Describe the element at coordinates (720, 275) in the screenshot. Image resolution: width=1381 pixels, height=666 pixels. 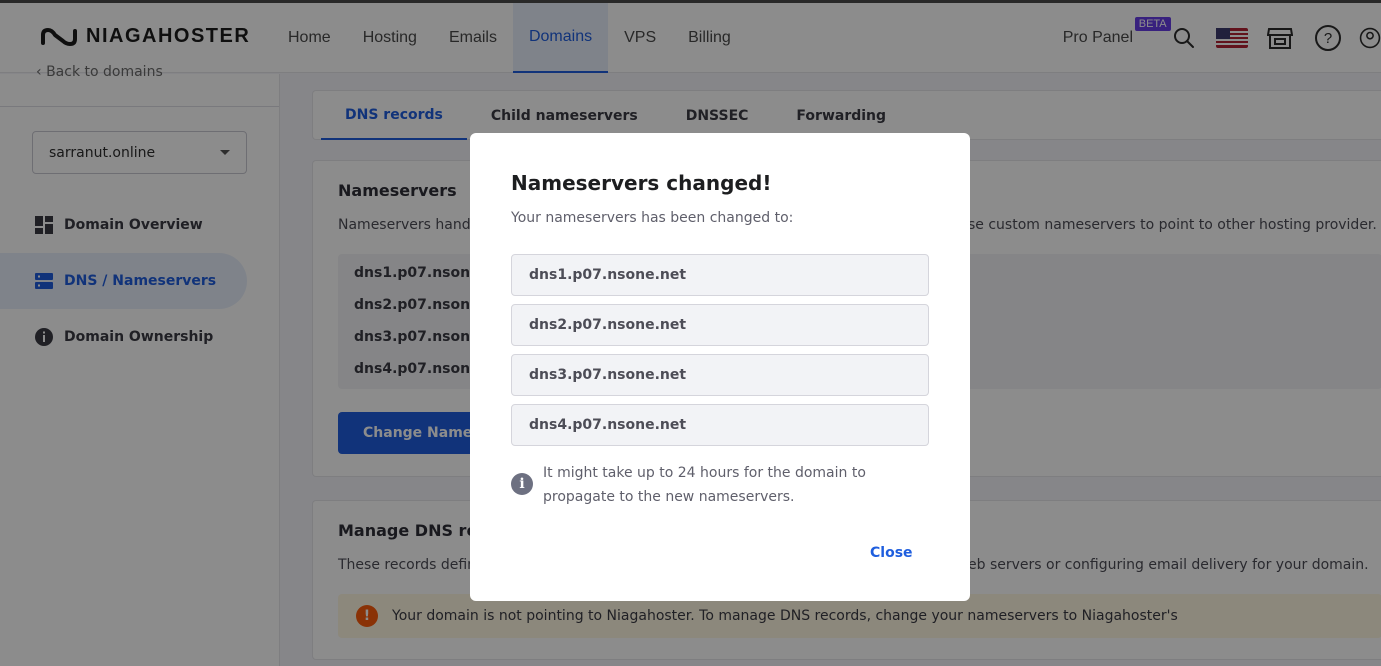
I see `nameserver-field: dns1.p07.nsone.net` at that location.